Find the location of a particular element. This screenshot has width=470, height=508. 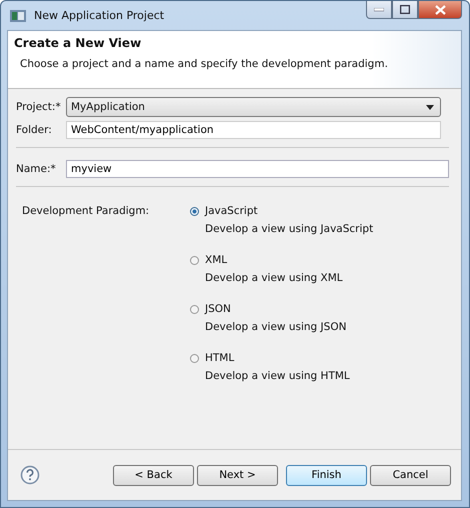

help-icon is located at coordinates (30, 475).